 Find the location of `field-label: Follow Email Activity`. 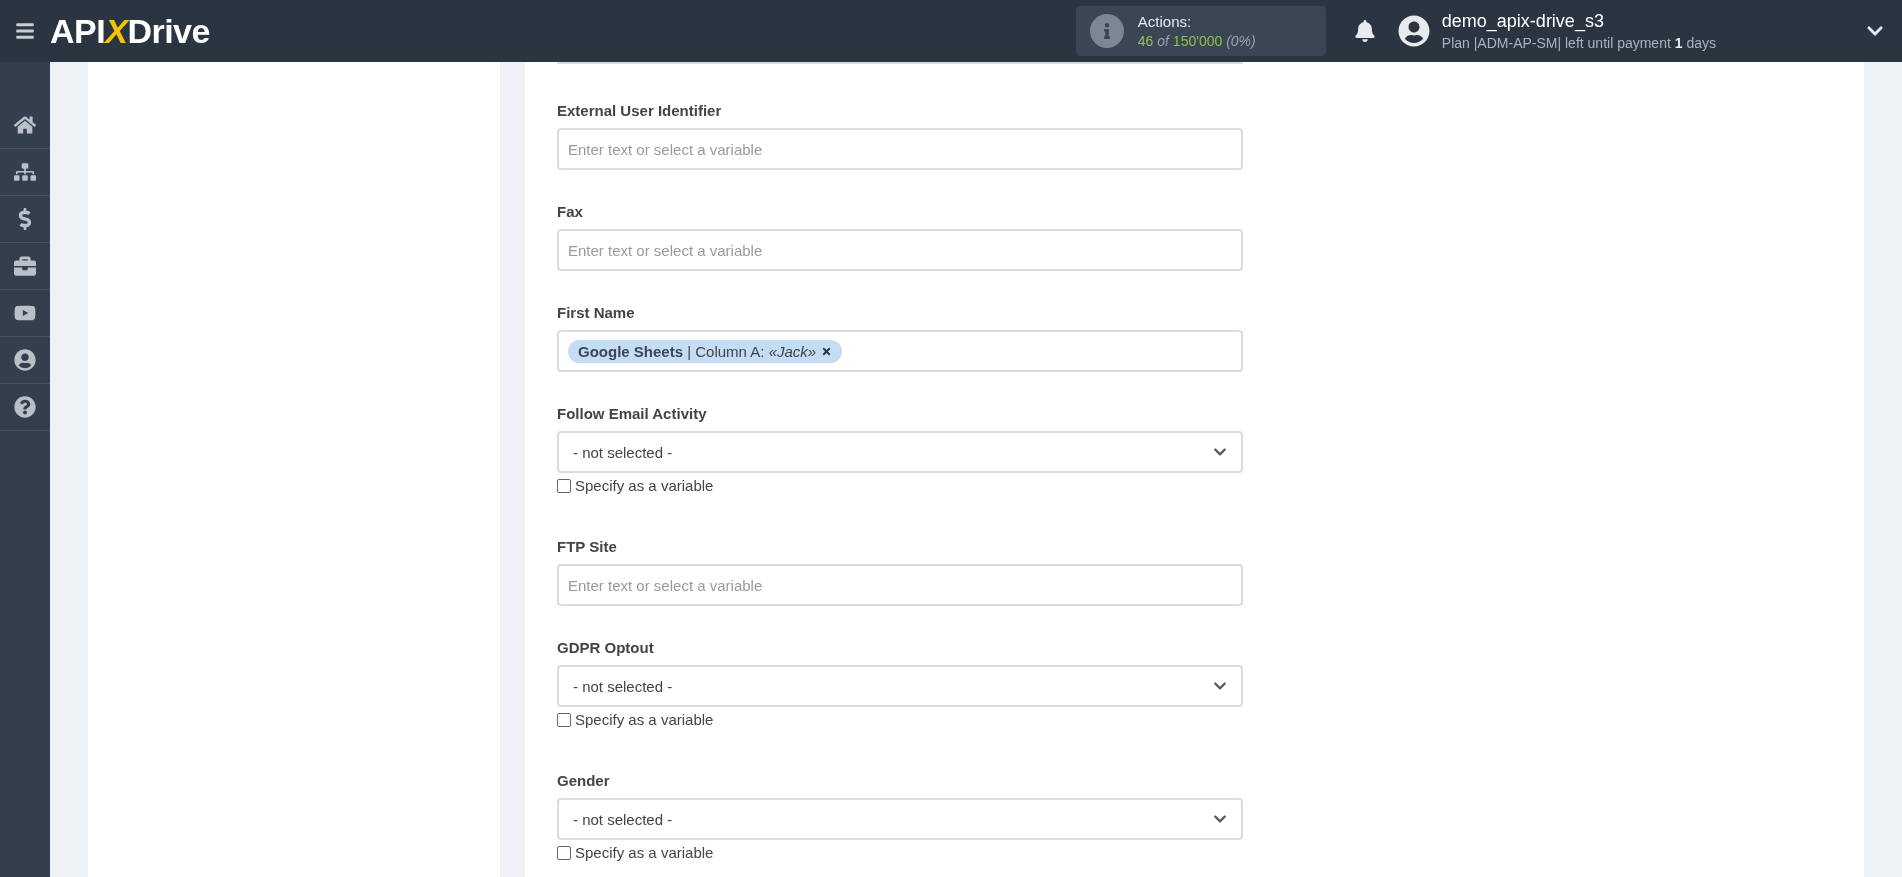

field-label: Follow Email Activity is located at coordinates (632, 413).